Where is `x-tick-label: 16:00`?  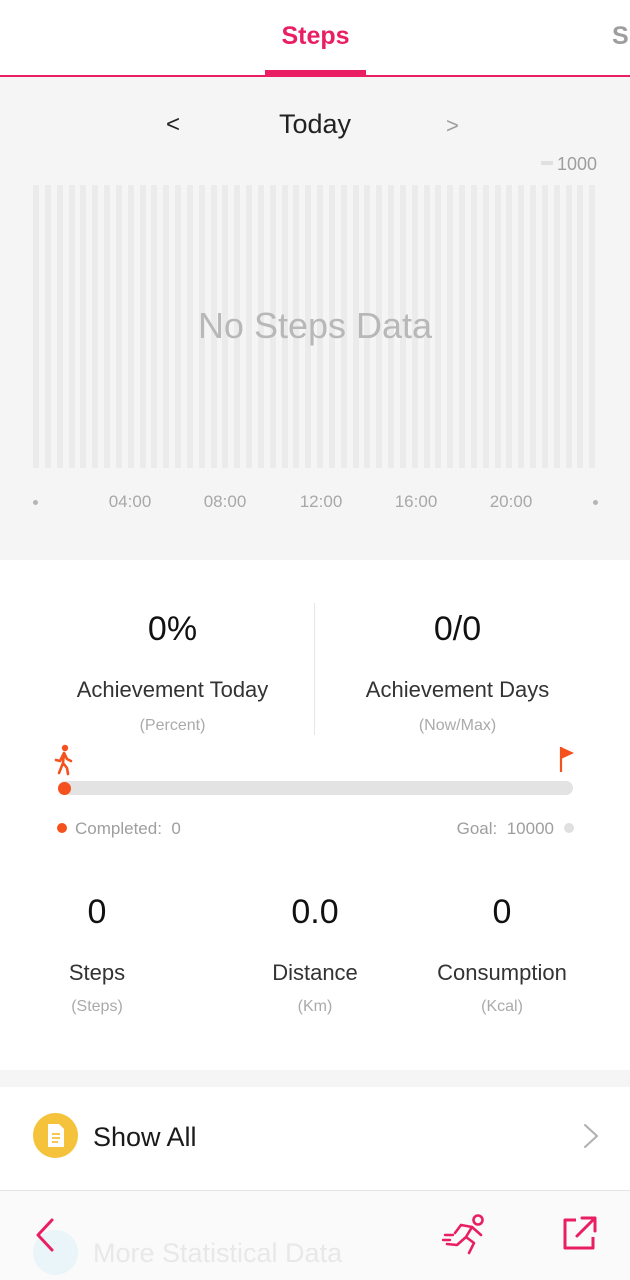 x-tick-label: 16:00 is located at coordinates (416, 501).